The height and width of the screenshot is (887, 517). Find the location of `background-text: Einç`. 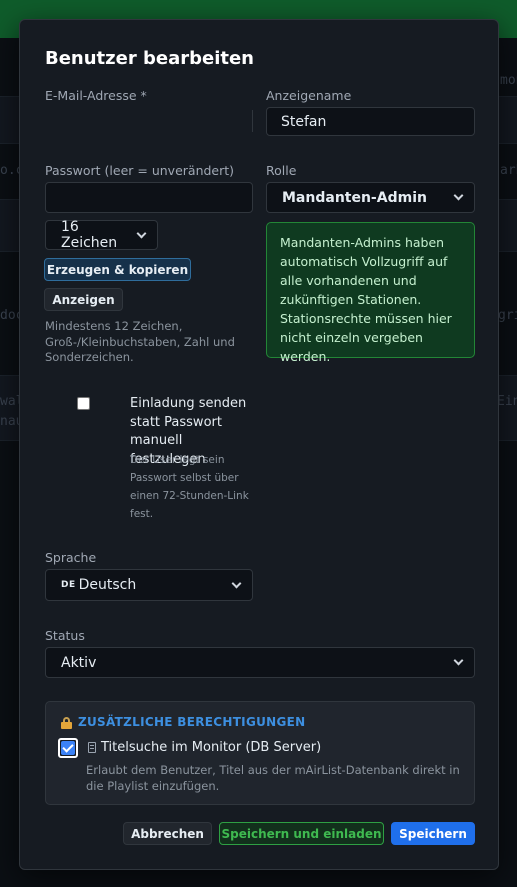

background-text: Einç is located at coordinates (507, 401).